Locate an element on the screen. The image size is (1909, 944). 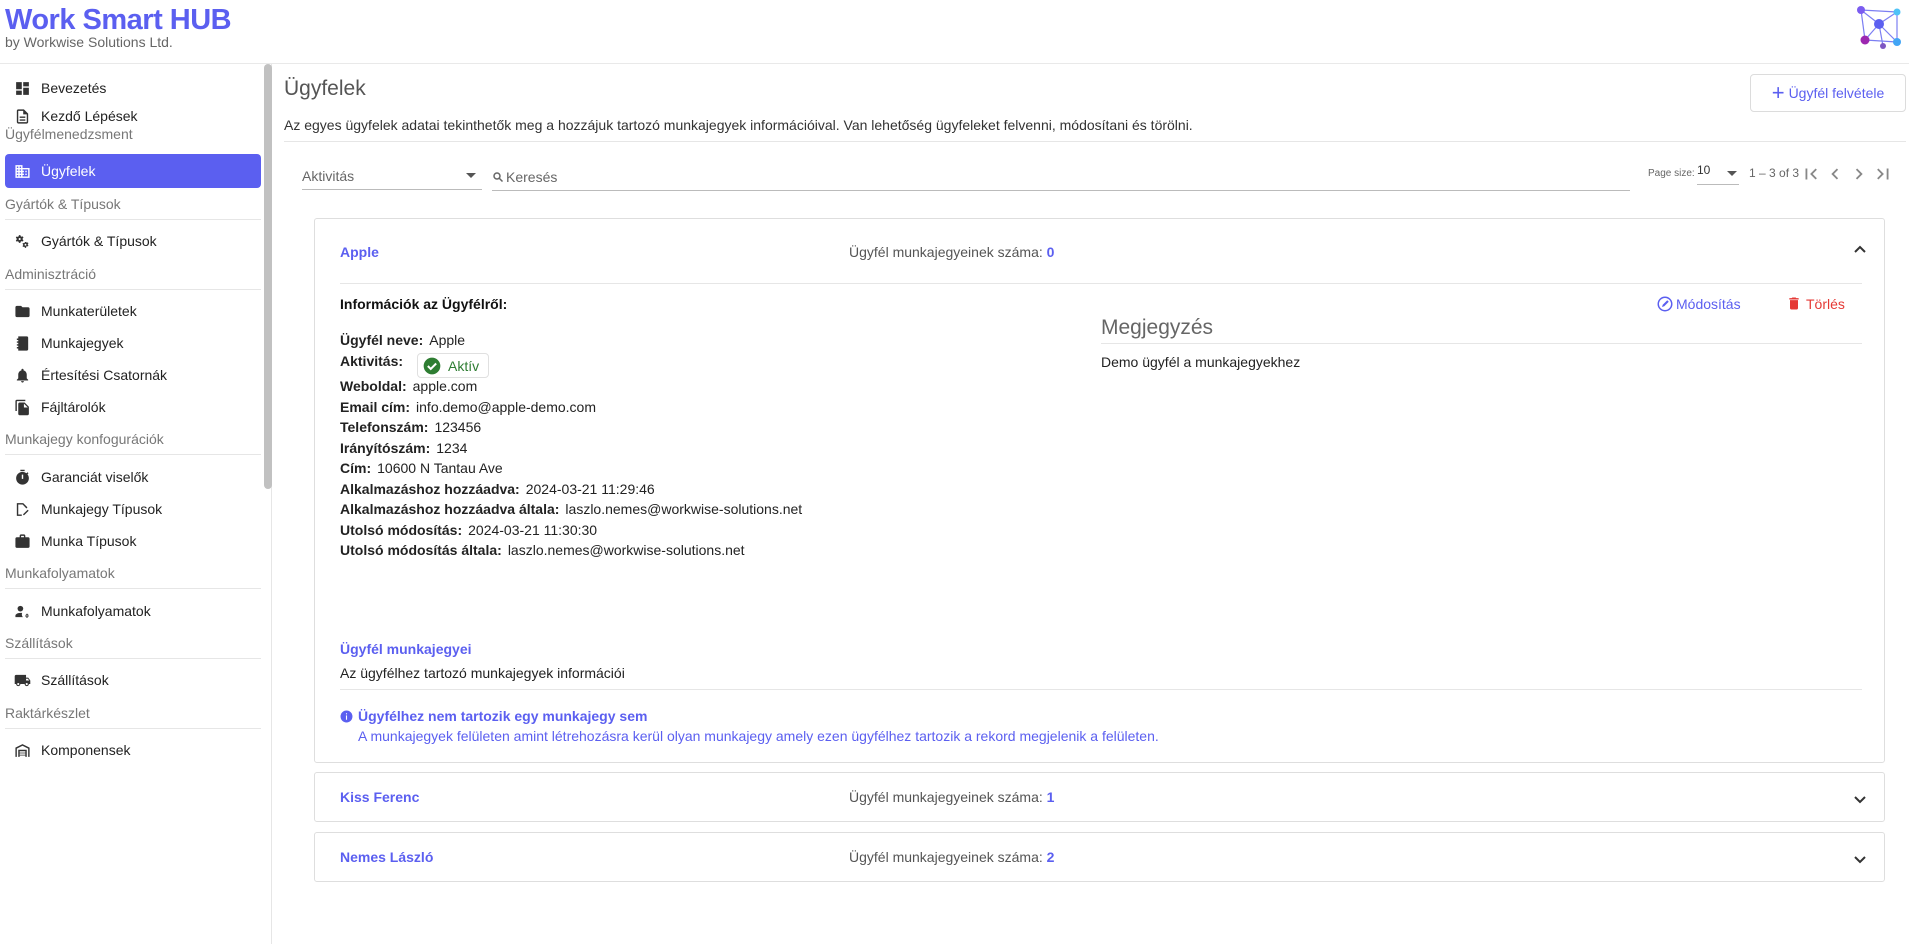
sidebar-item-munkajegy-tipusok: Munkajegy Típusok is located at coordinates (133, 509).